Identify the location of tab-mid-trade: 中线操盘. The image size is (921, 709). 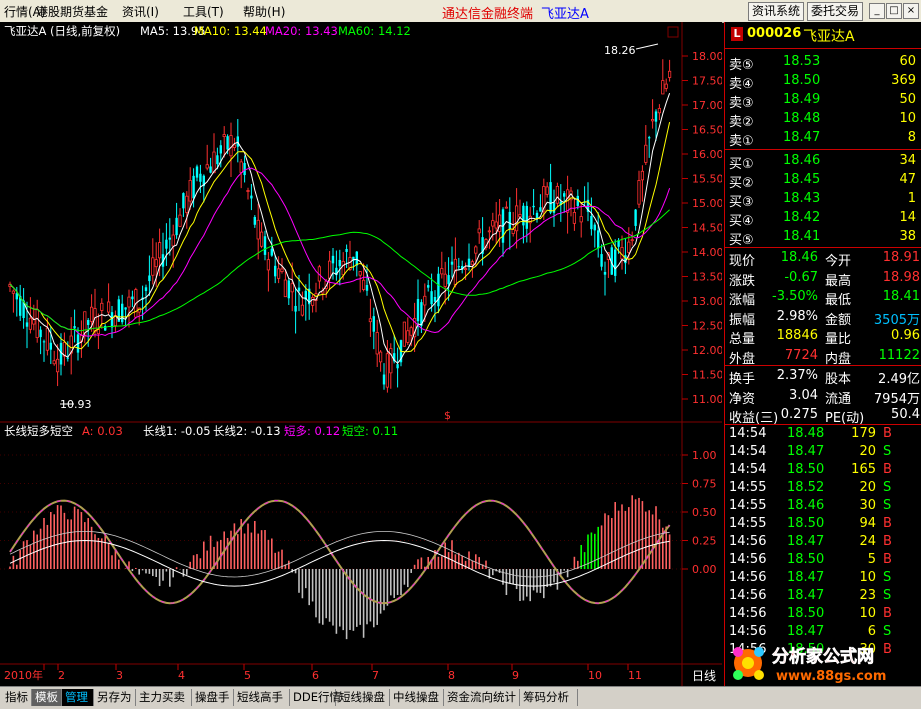
(417, 697).